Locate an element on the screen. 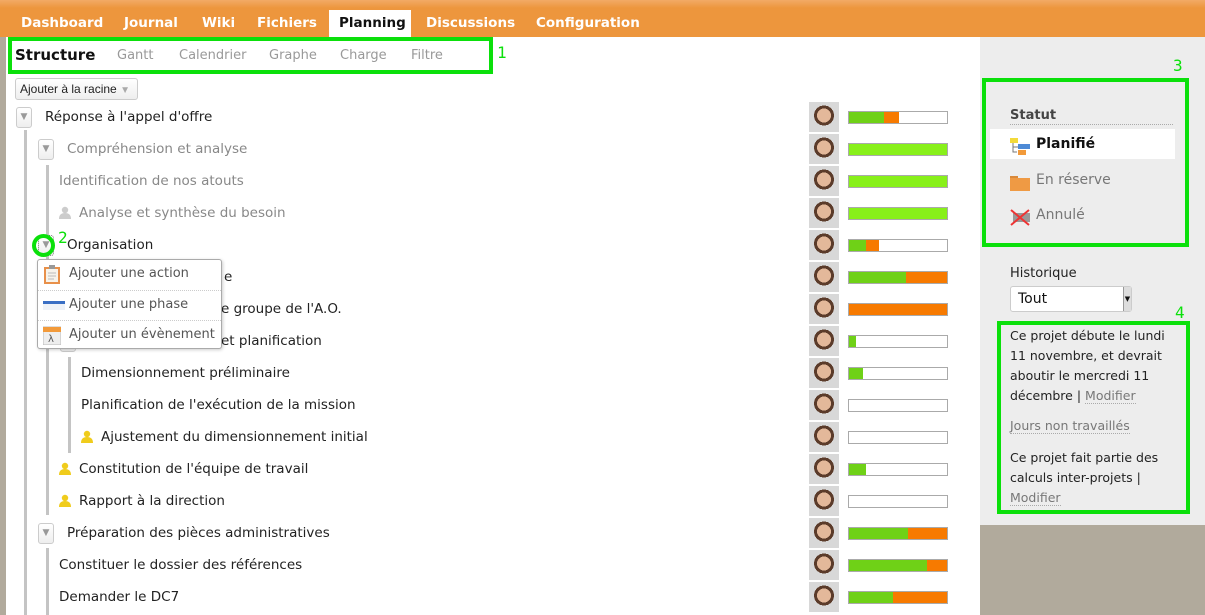 The height and width of the screenshot is (615, 1205). svg-text: λ is located at coordinates (51, 339).